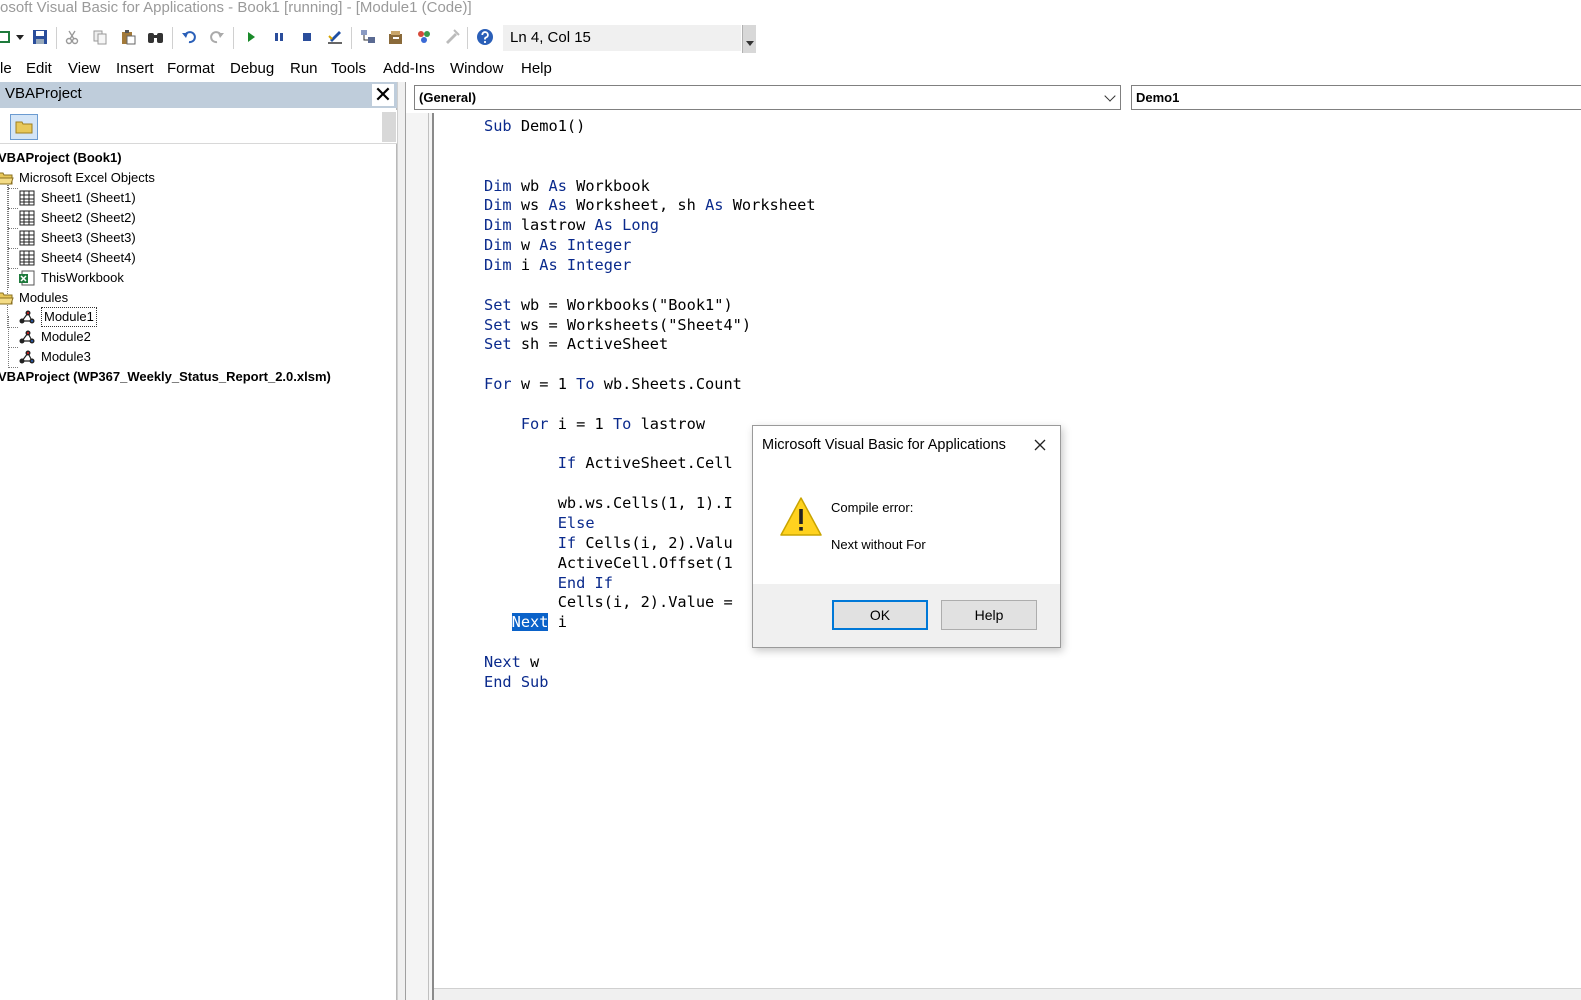 The image size is (1581, 1000). I want to click on code-line: Dim lastrow As Long, so click(571, 225).